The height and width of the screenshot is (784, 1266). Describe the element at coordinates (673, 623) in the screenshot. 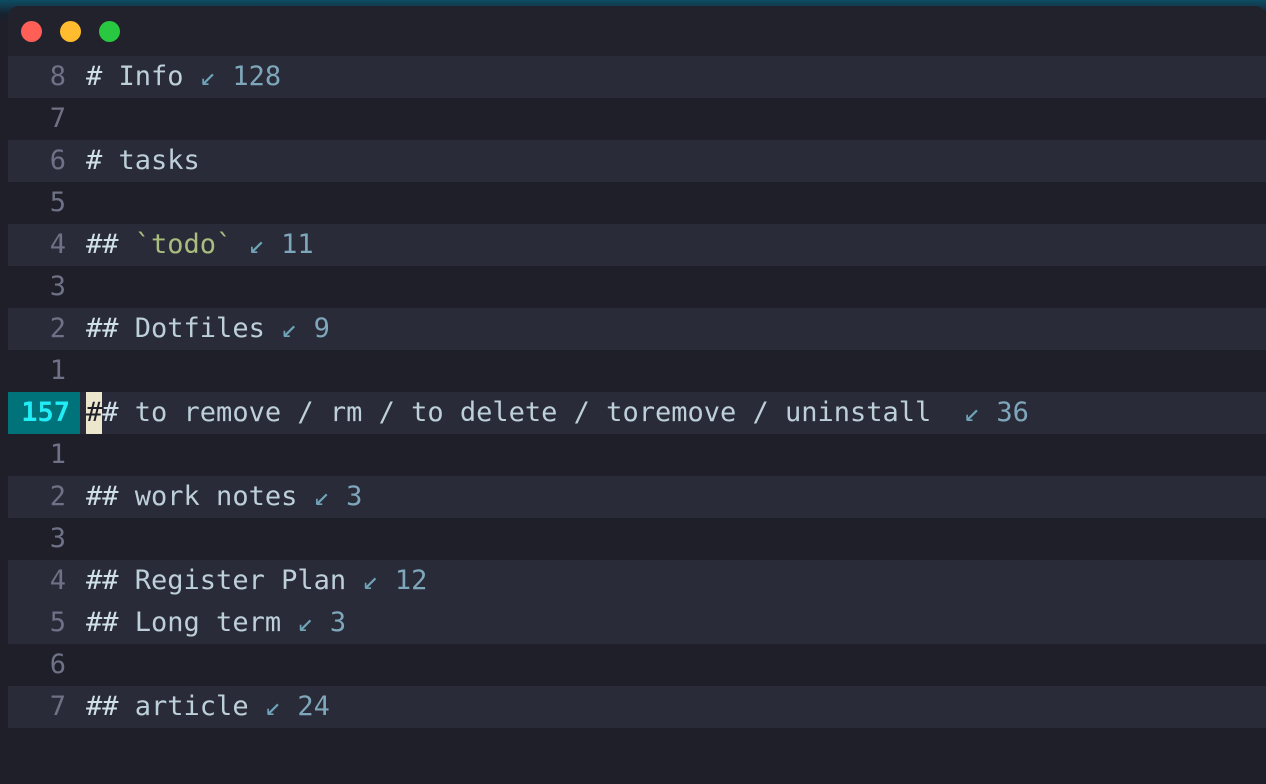

I see `line-content: ## Long term ↙ 3` at that location.